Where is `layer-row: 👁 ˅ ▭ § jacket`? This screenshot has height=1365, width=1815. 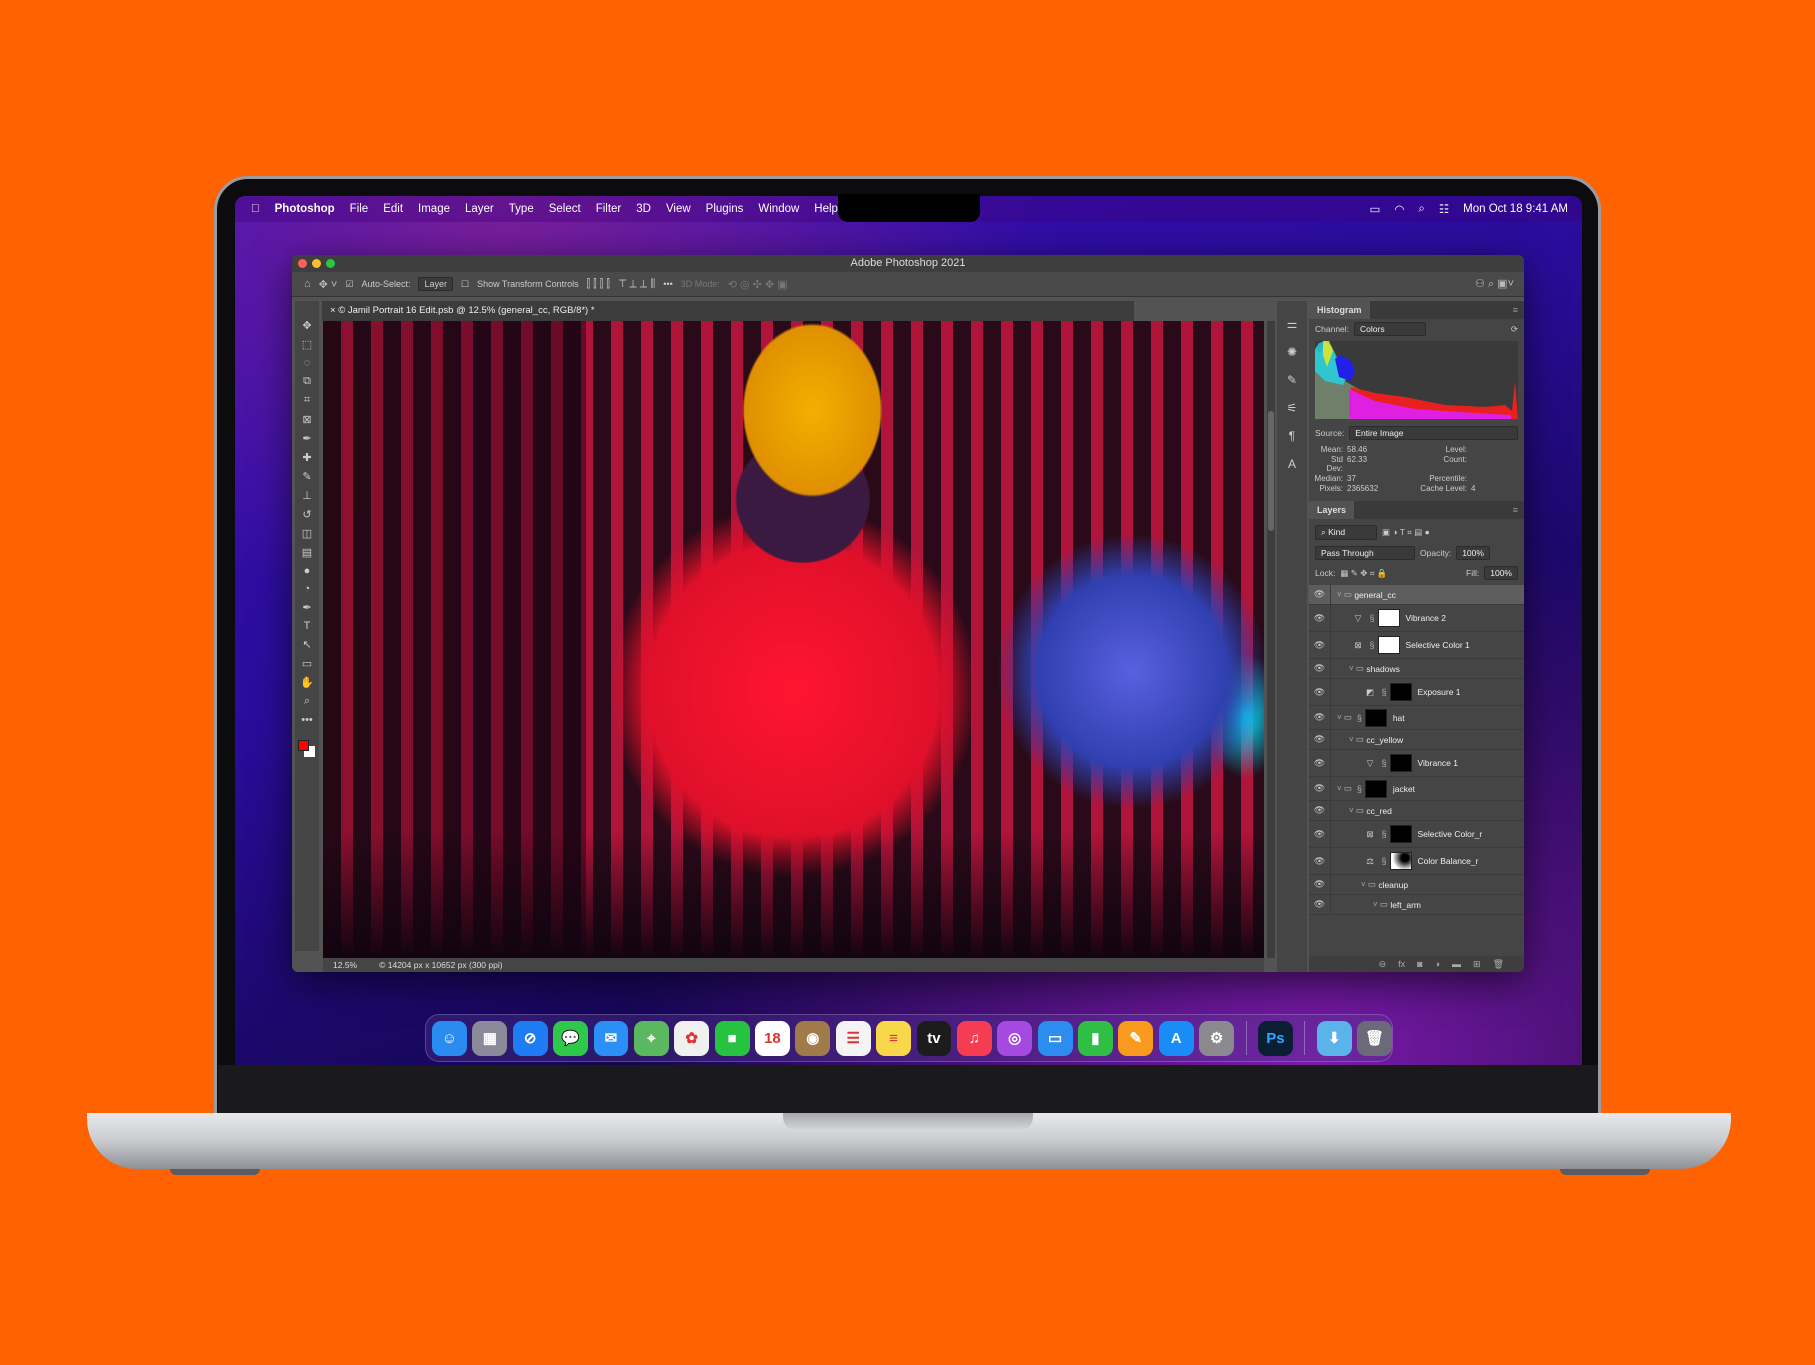 layer-row: 👁 ˅ ▭ § jacket is located at coordinates (1416, 789).